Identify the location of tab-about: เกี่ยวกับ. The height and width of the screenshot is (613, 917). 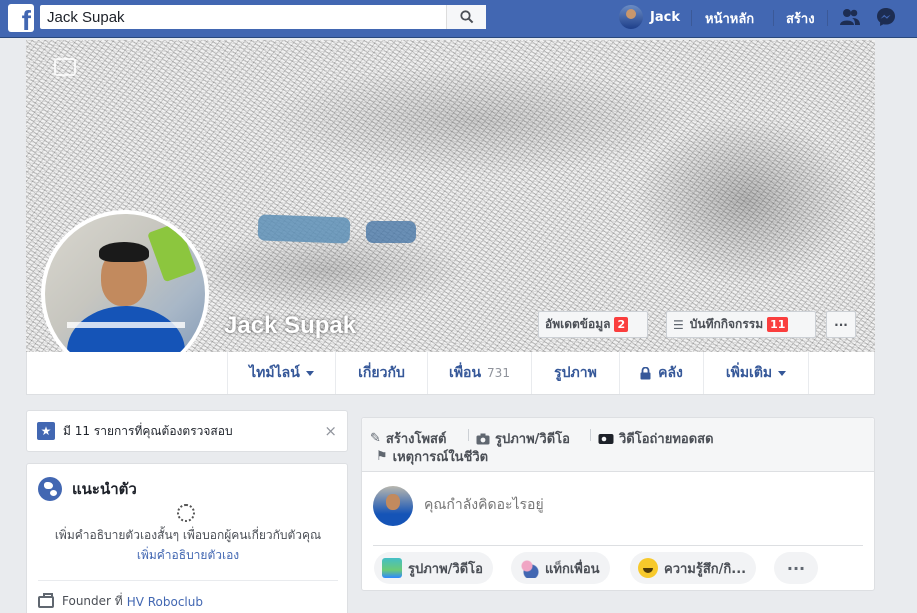
(381, 373).